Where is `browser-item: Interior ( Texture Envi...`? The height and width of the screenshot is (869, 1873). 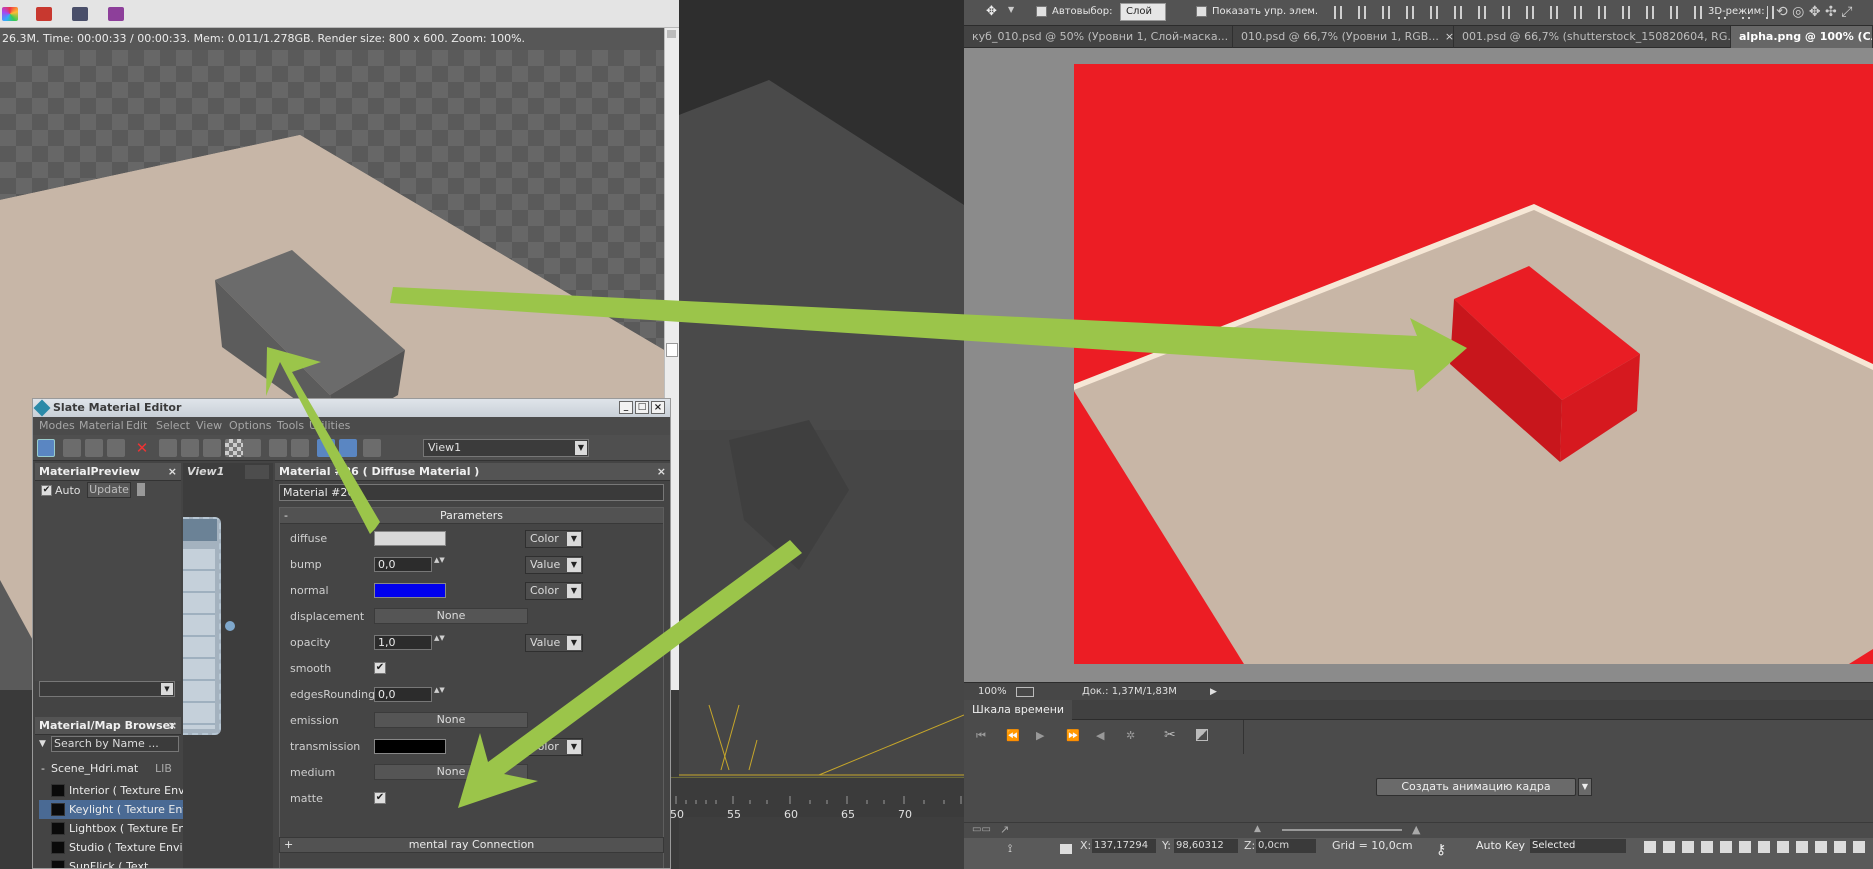
browser-item: Interior ( Texture Envi... is located at coordinates (119, 790).